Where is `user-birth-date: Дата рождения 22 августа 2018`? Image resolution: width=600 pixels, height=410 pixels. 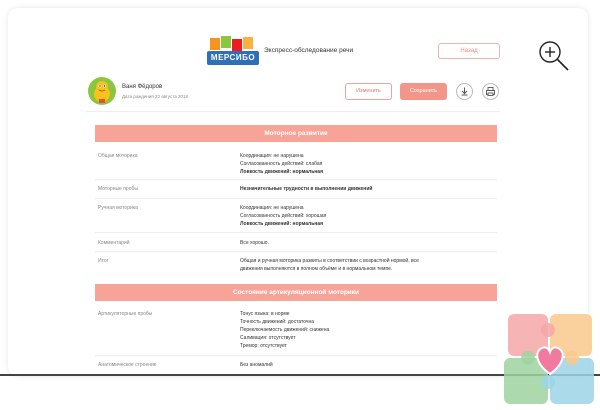
user-birth-date: Дата рождения 22 августа 2018 is located at coordinates (155, 96).